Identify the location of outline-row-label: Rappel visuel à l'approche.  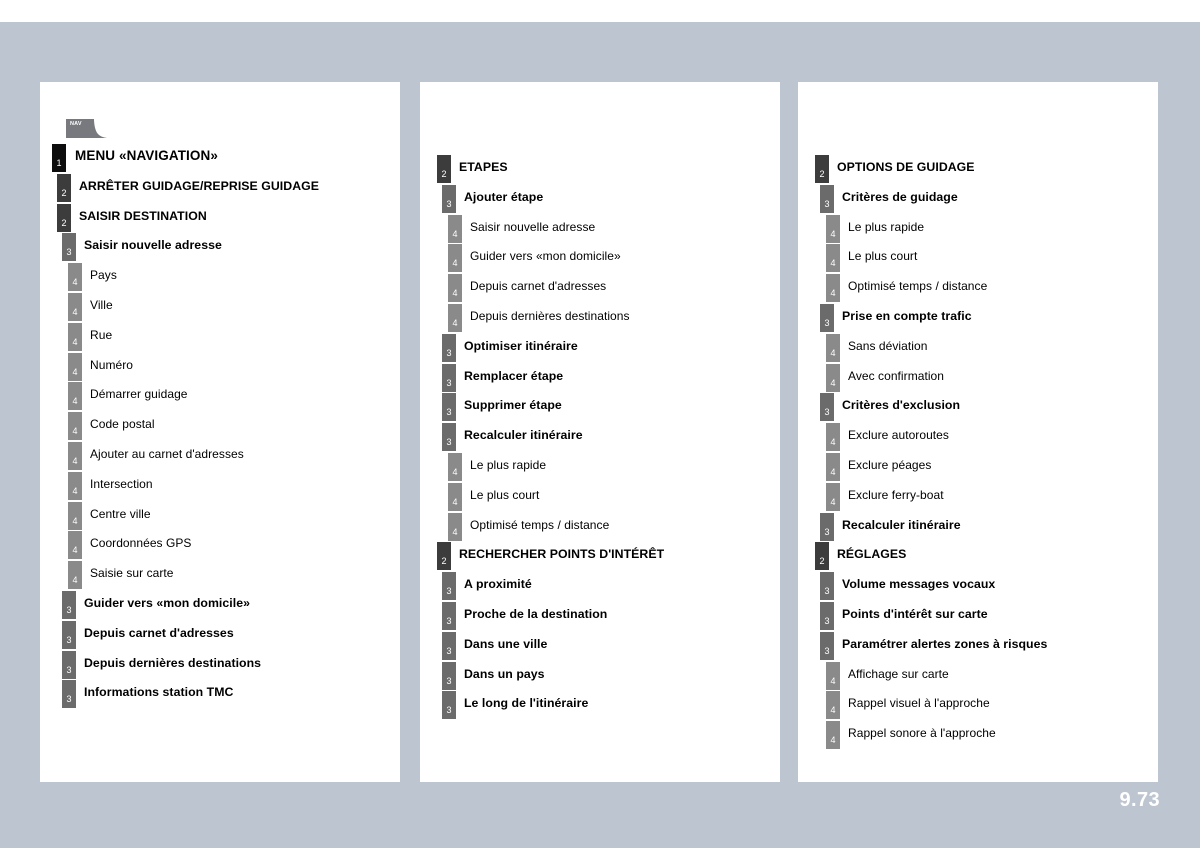
(919, 703).